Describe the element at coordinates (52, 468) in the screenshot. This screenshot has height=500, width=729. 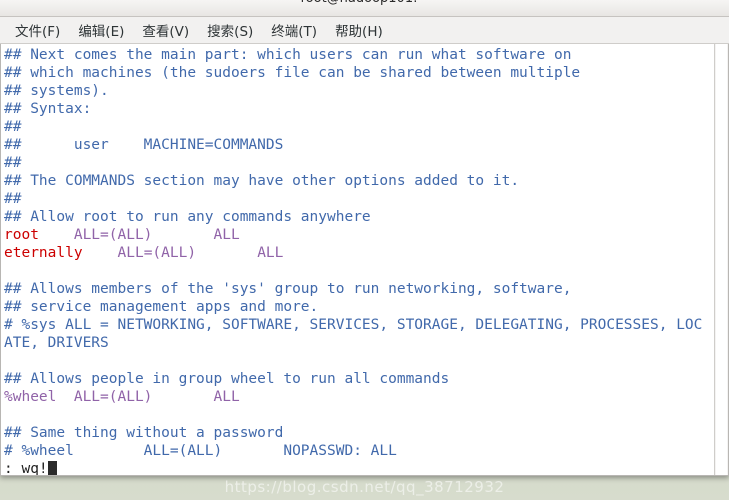
I see `text-cursor` at that location.